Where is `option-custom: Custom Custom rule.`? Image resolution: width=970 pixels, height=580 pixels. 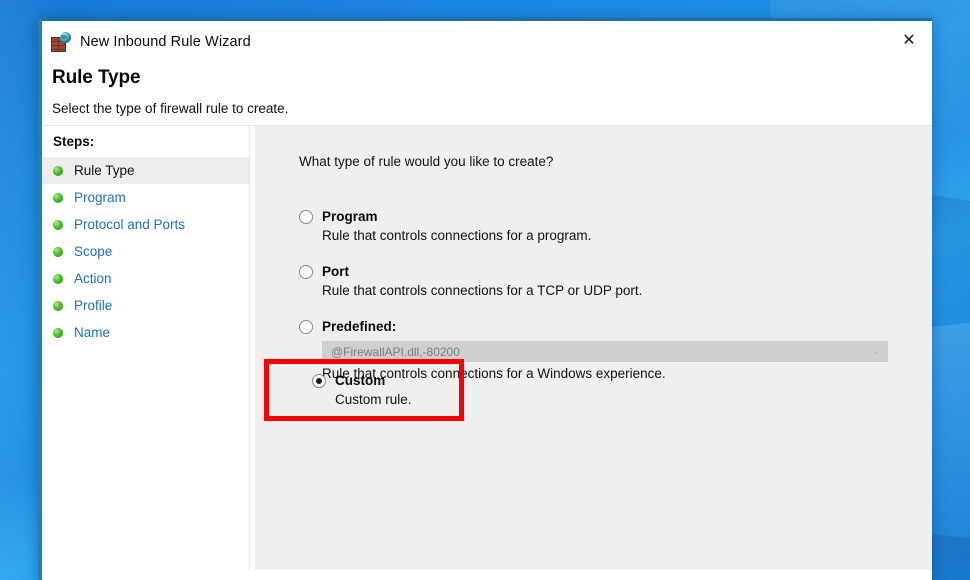
option-custom: Custom Custom rule. is located at coordinates (364, 385).